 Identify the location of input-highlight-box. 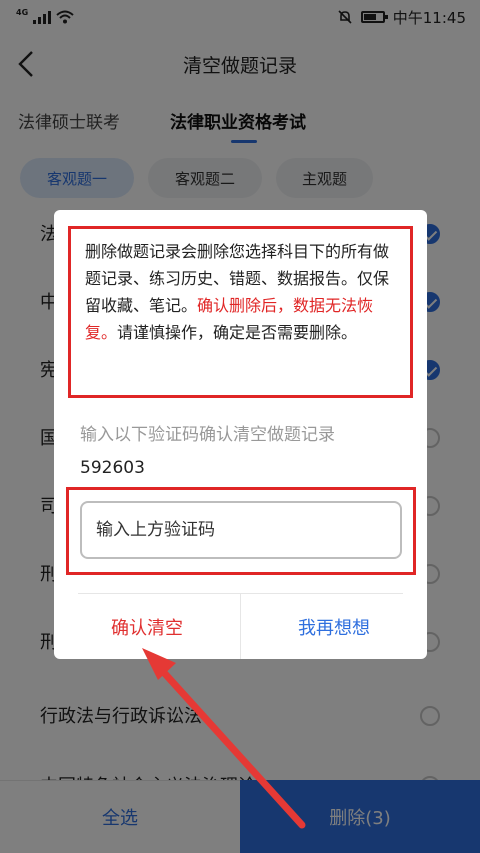
(241, 531).